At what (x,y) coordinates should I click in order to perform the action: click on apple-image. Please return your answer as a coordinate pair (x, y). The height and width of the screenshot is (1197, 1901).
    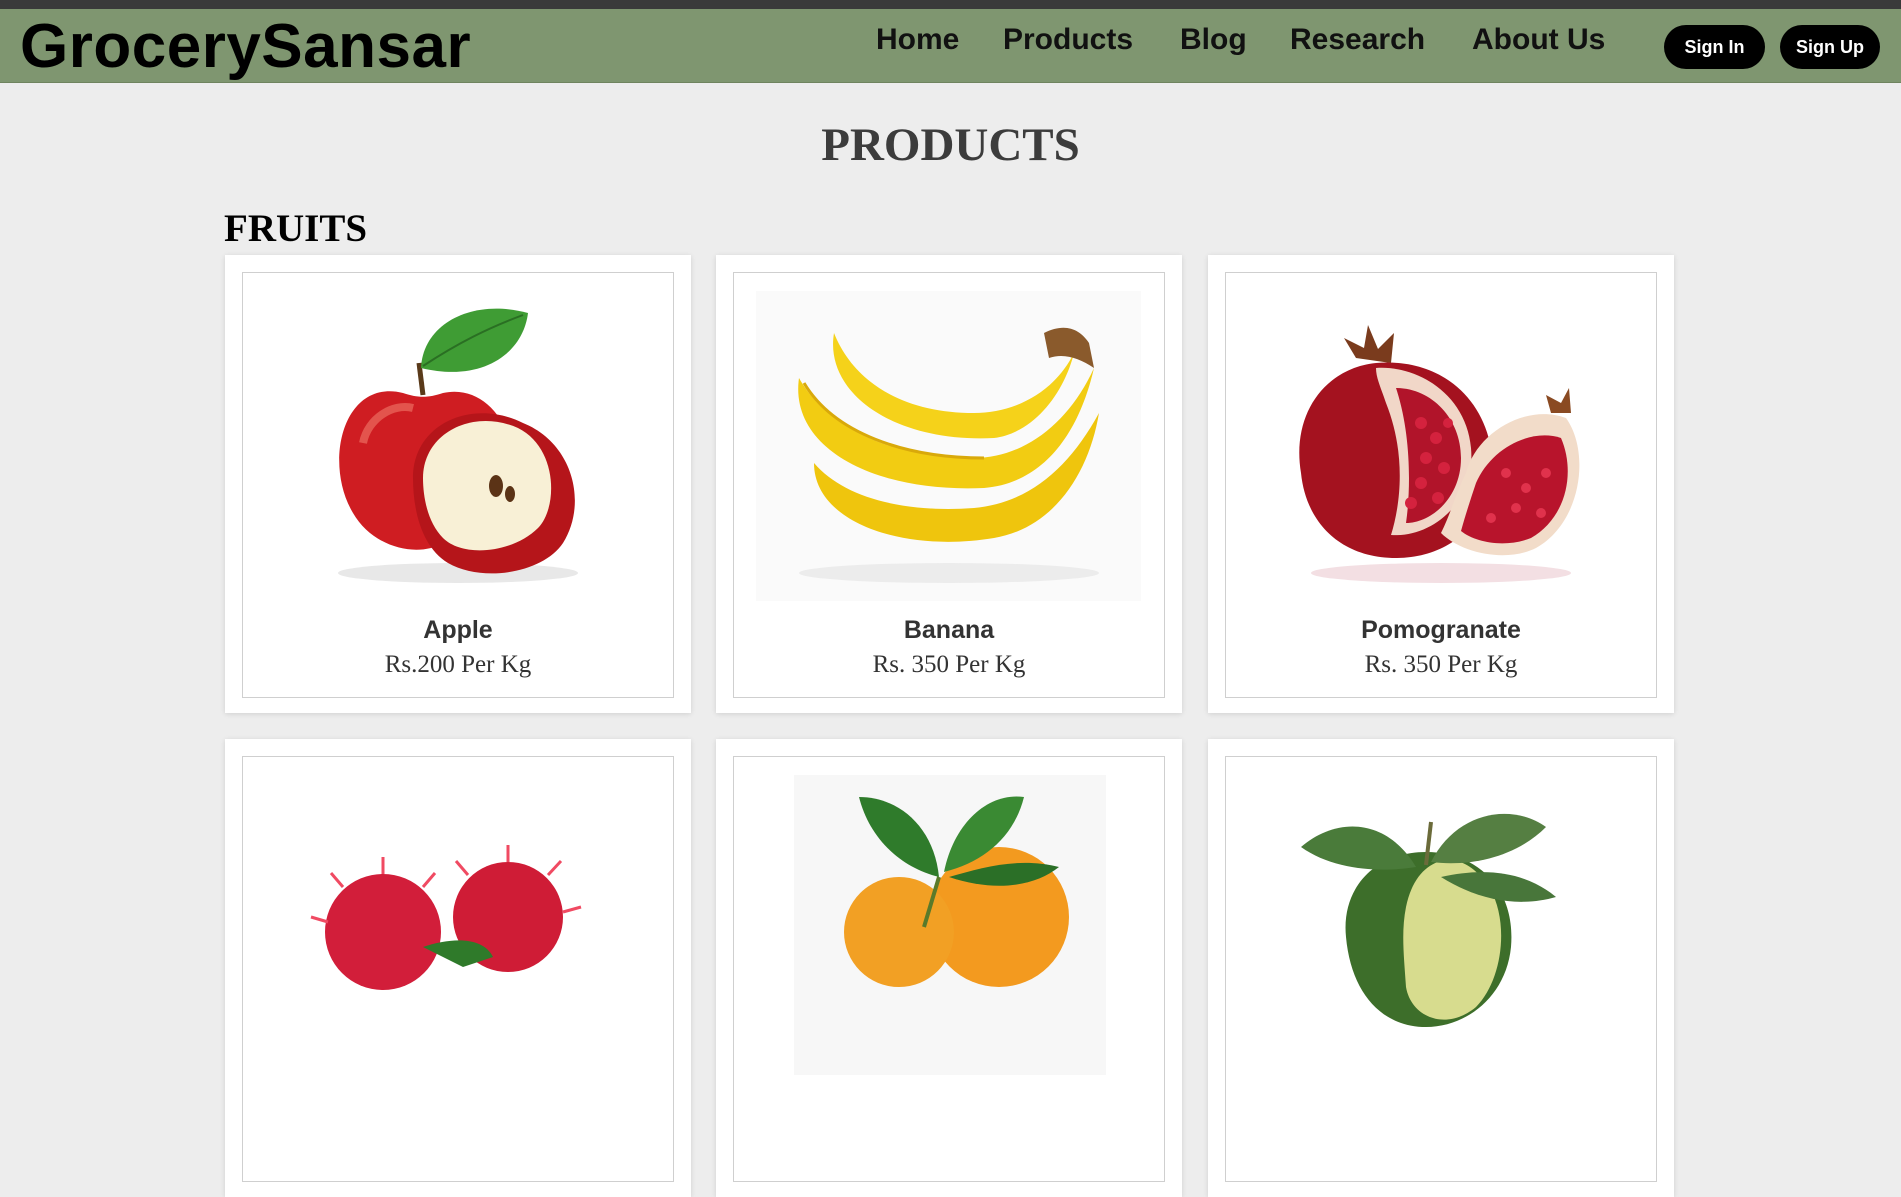
    Looking at the image, I should click on (458, 443).